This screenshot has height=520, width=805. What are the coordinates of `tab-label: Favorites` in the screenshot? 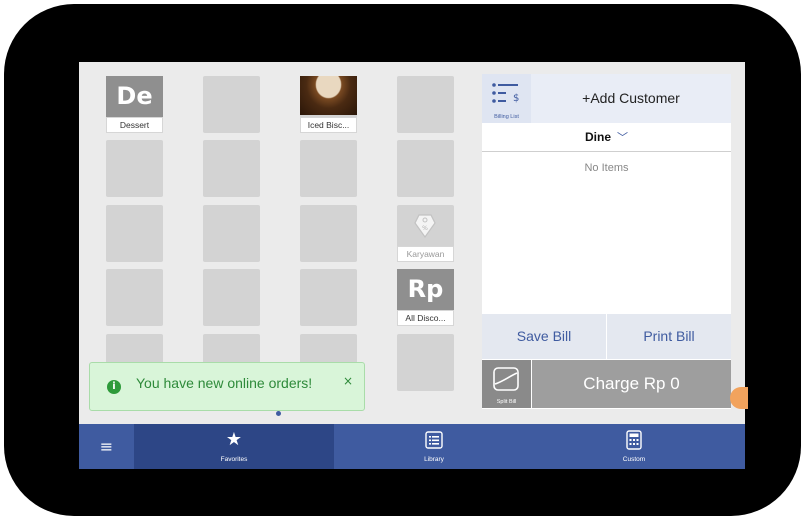 It's located at (234, 459).